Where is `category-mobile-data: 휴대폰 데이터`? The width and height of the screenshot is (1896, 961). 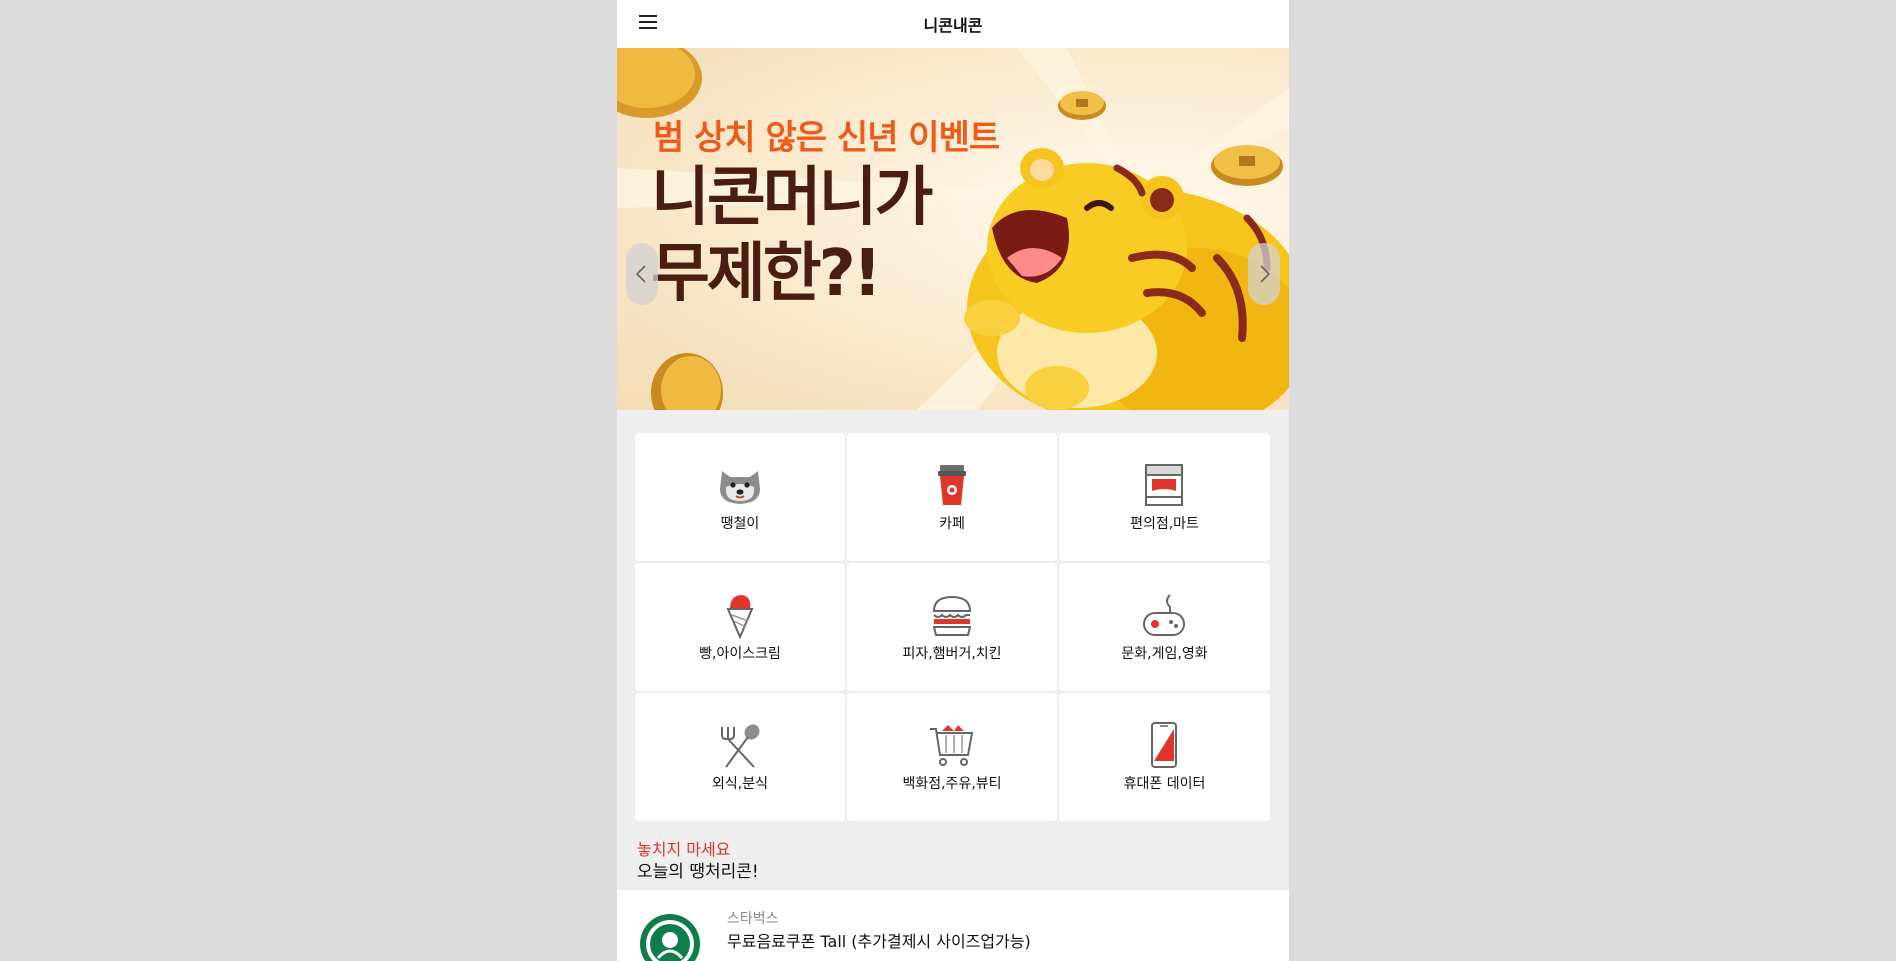 category-mobile-data: 휴대폰 데이터 is located at coordinates (1164, 757).